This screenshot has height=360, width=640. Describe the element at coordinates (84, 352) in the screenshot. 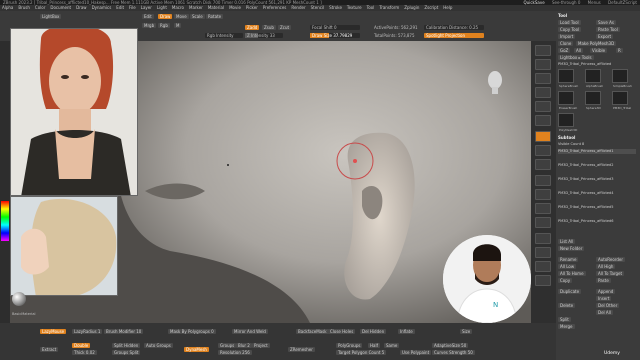

I see `thick-slider: Thick 0.02` at that location.